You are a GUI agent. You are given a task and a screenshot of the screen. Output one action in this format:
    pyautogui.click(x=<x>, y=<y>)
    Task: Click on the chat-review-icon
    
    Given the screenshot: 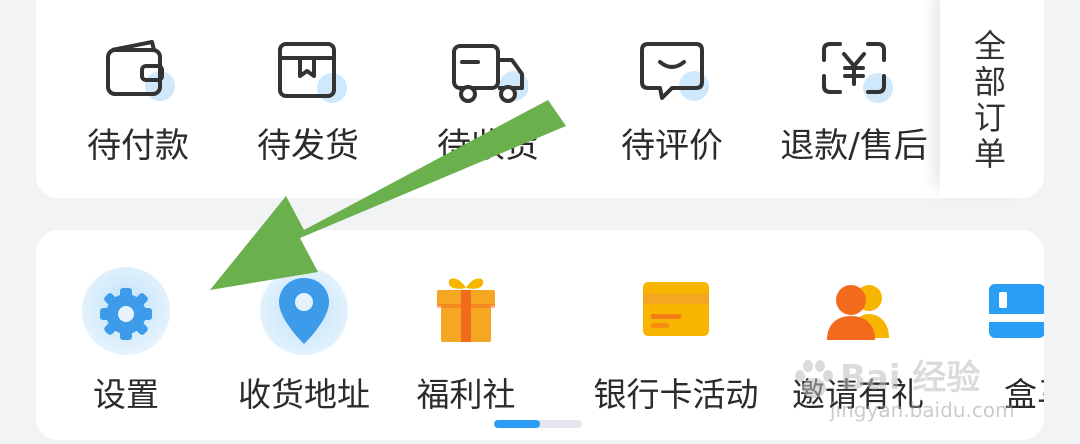 What is the action you would take?
    pyautogui.click(x=674, y=71)
    